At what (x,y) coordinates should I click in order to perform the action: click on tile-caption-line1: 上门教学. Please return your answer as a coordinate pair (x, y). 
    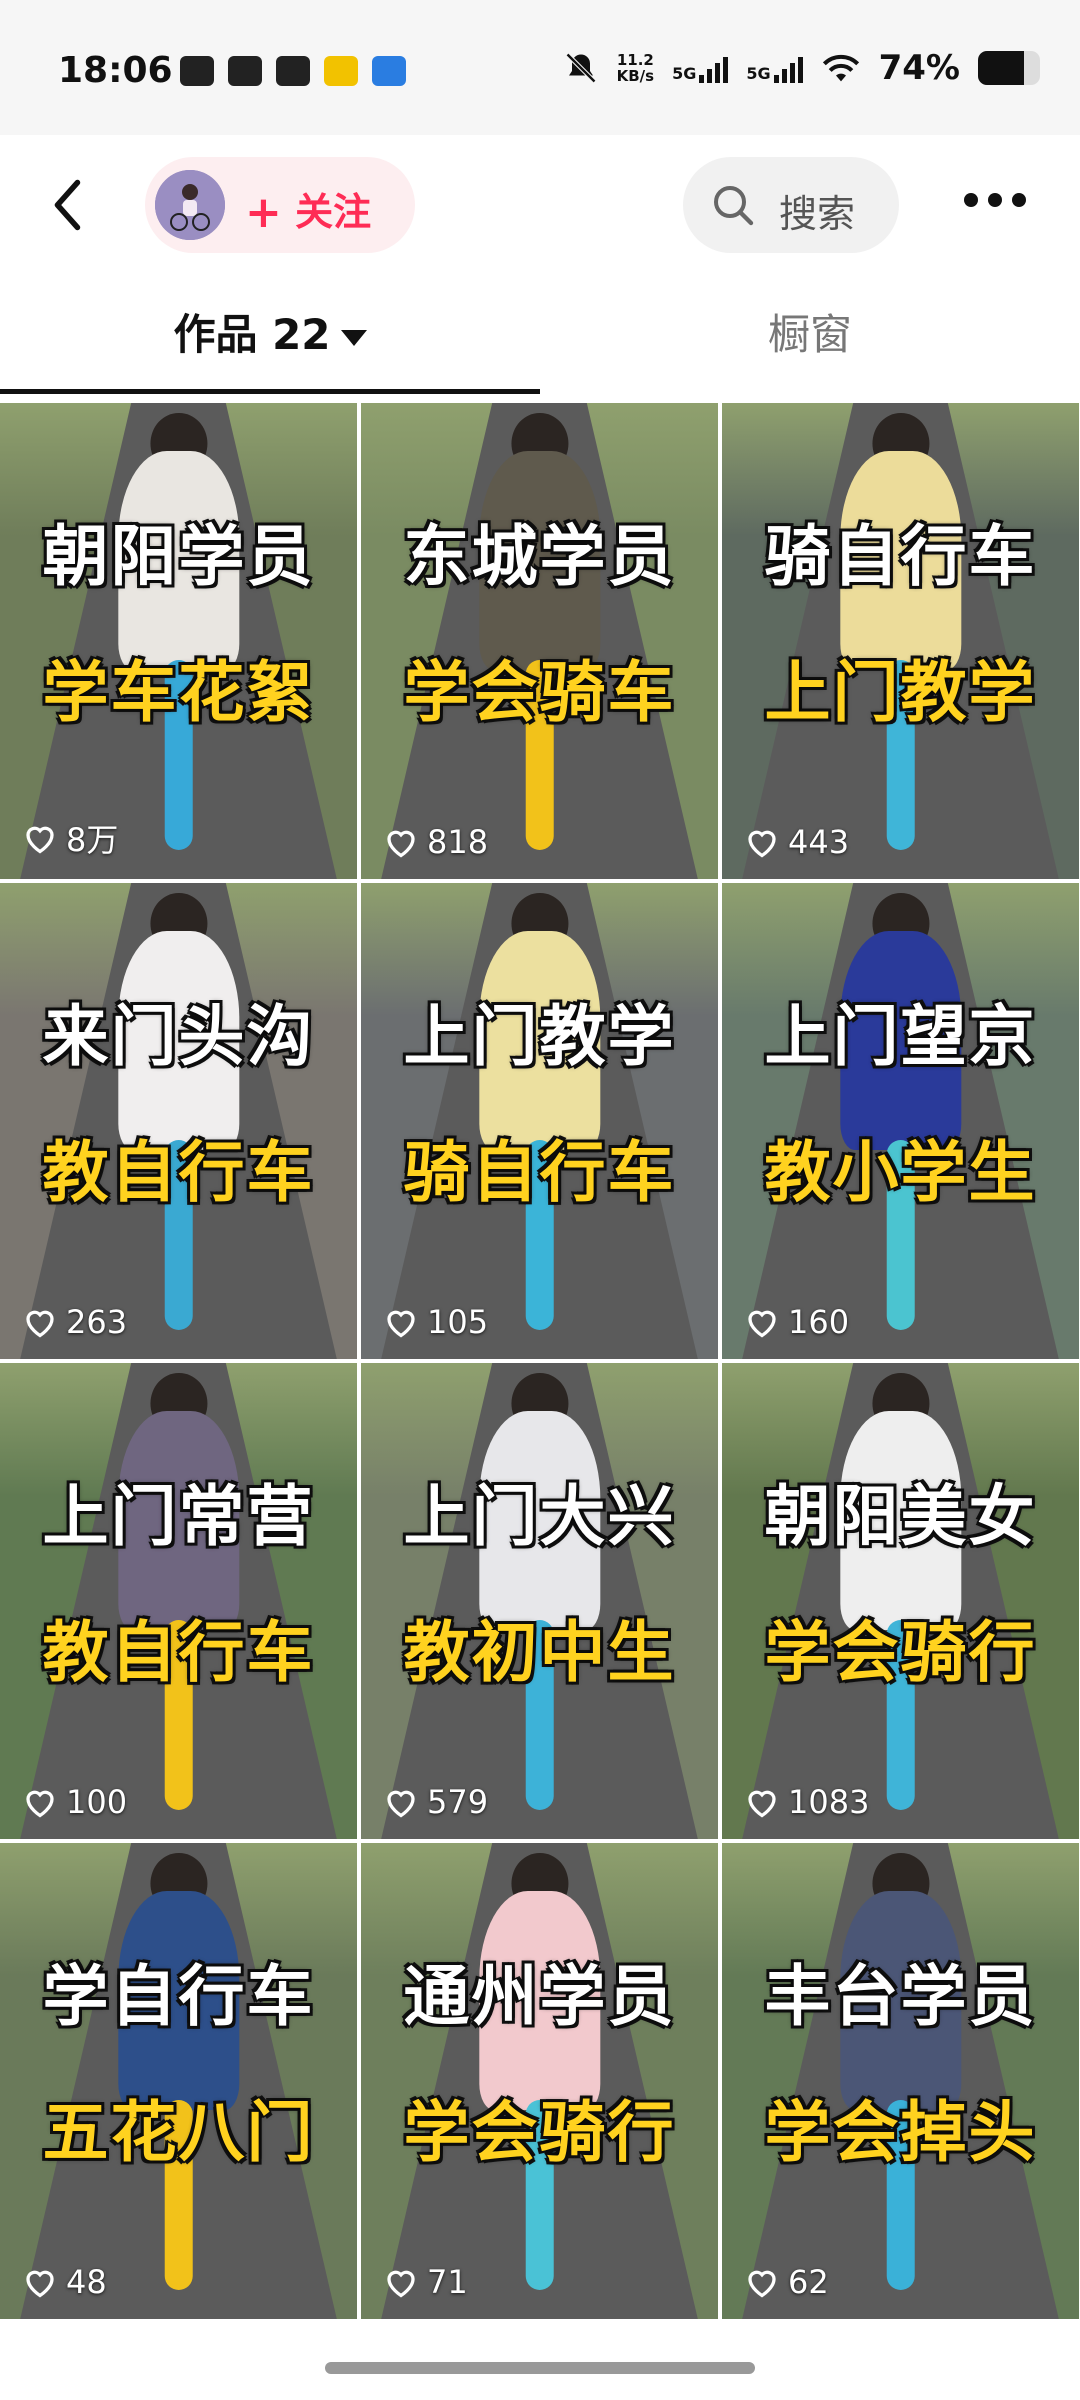
    Looking at the image, I should click on (539, 1037).